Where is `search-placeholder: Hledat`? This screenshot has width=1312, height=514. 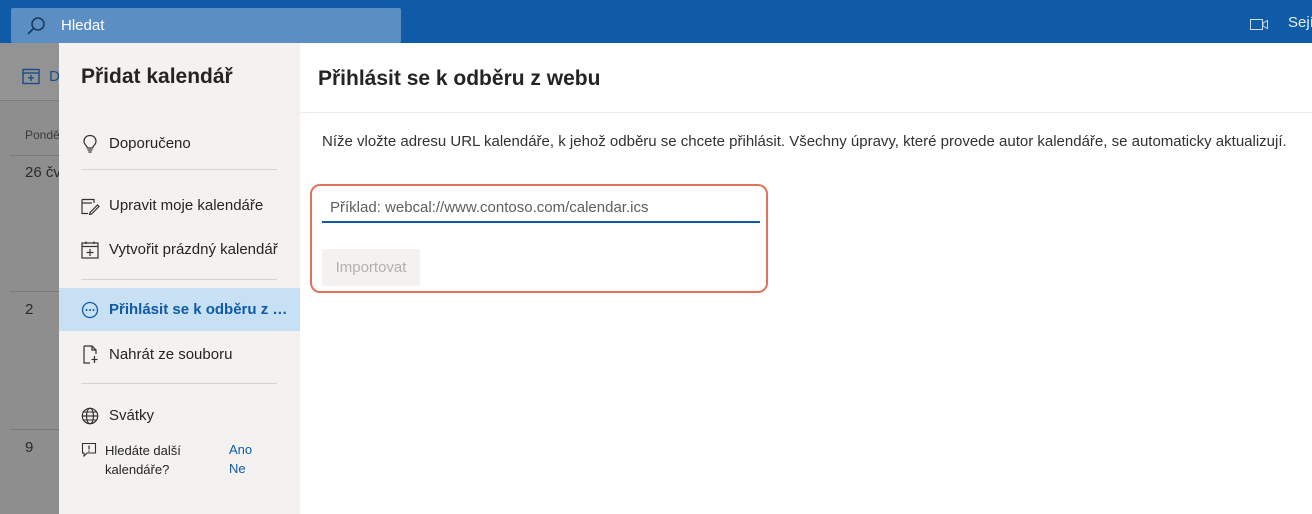
search-placeholder: Hledat is located at coordinates (83, 25).